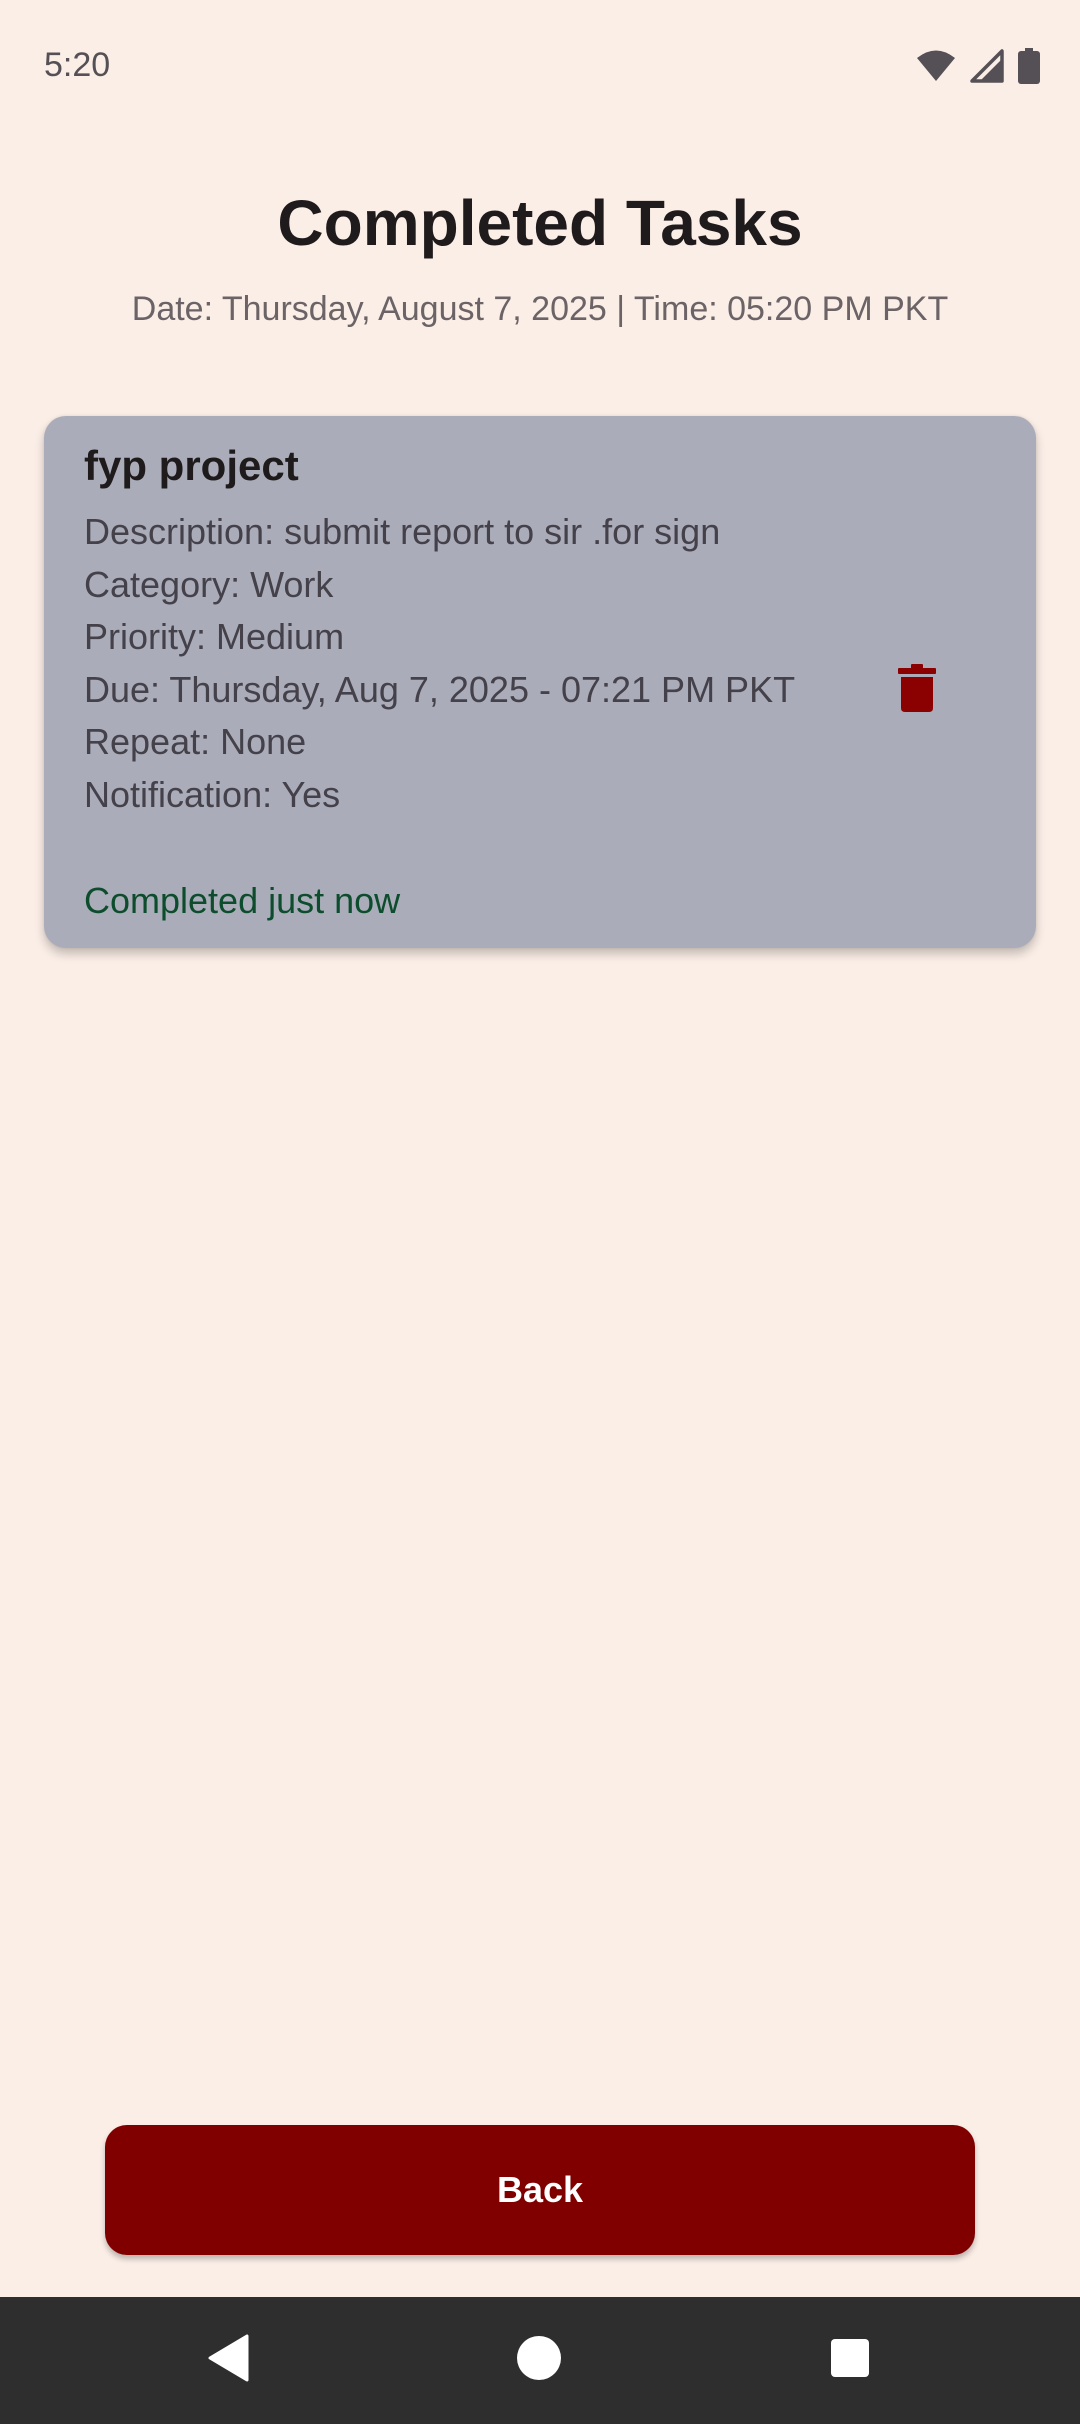  I want to click on nav-recents-button, so click(850, 2360).